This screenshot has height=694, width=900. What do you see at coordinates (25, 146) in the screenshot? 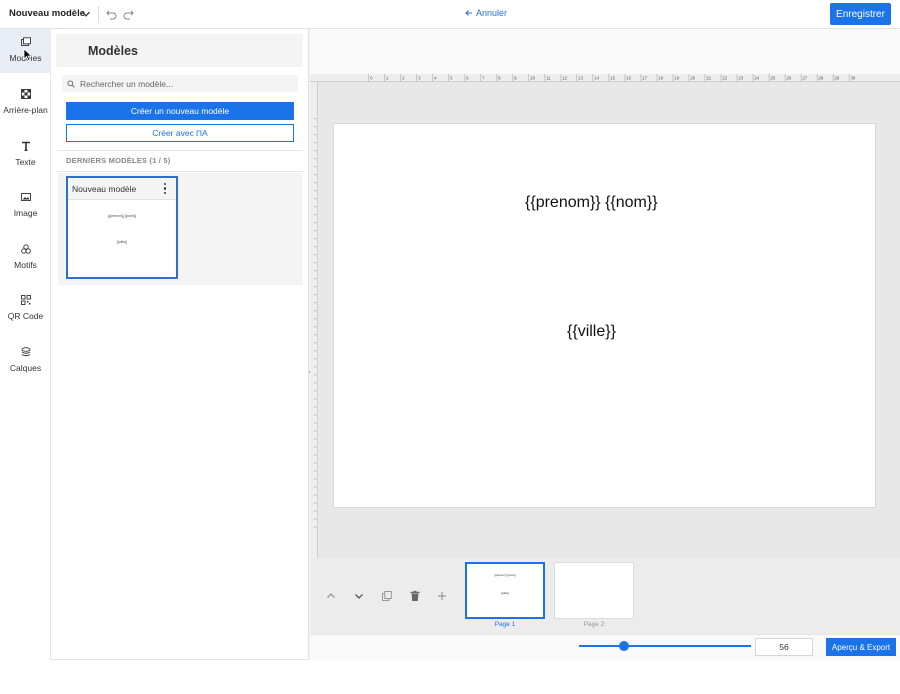
I see `text-icon` at bounding box center [25, 146].